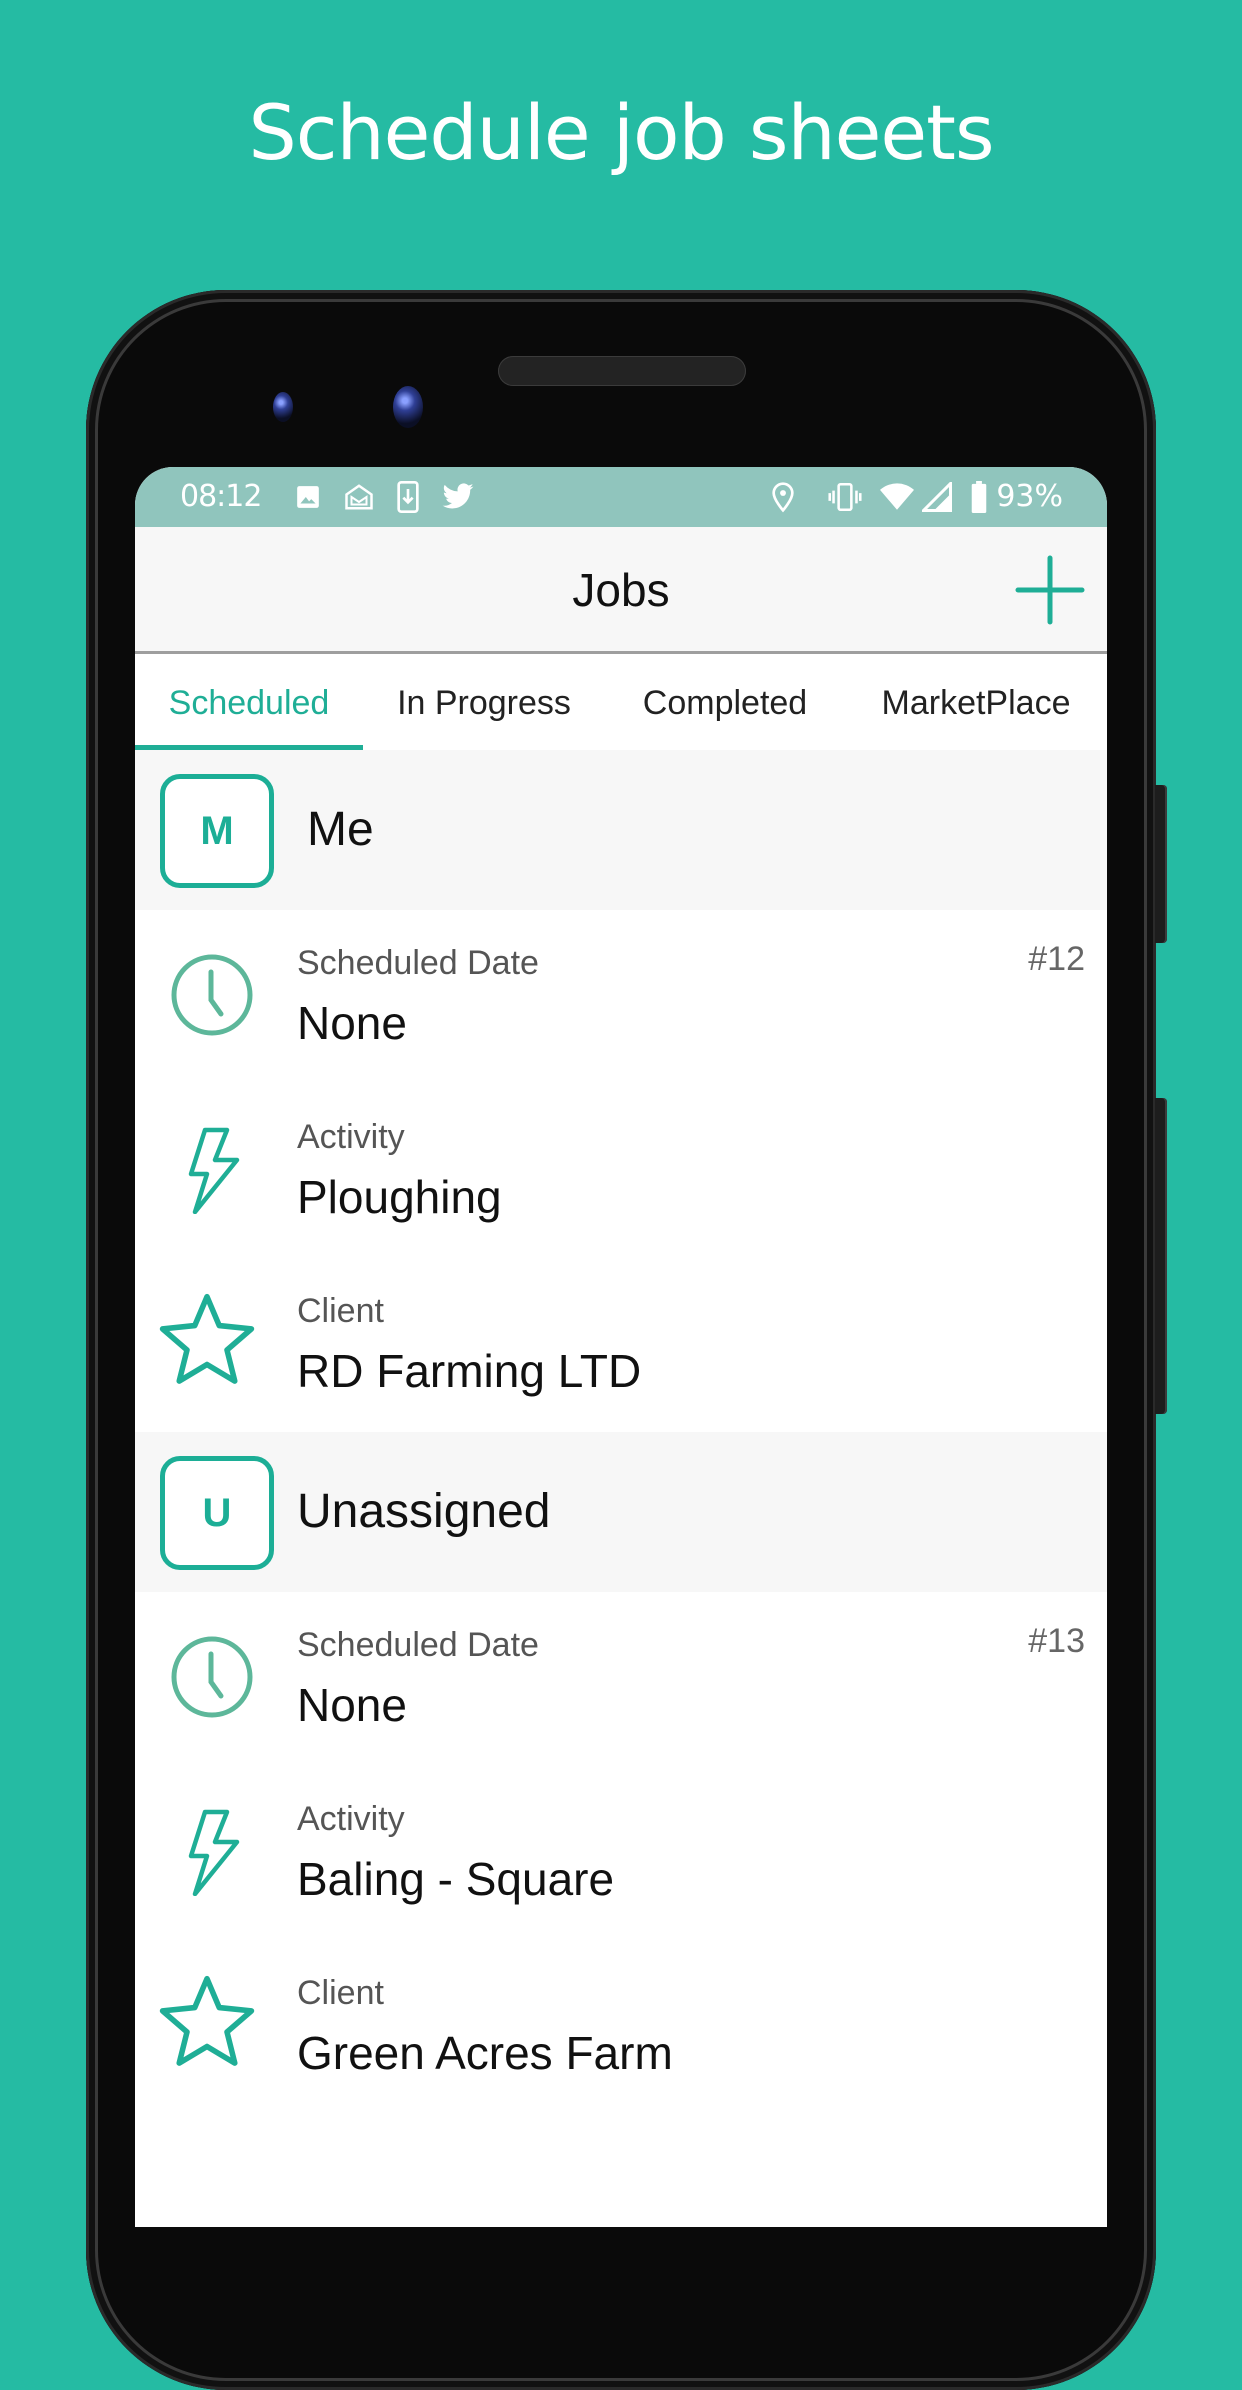 The width and height of the screenshot is (1242, 2390). I want to click on twitter-icon, so click(458, 497).